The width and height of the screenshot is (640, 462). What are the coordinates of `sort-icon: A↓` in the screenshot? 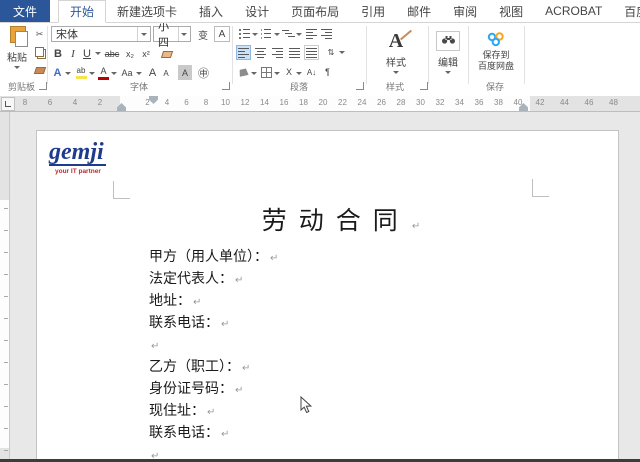 It's located at (311, 72).